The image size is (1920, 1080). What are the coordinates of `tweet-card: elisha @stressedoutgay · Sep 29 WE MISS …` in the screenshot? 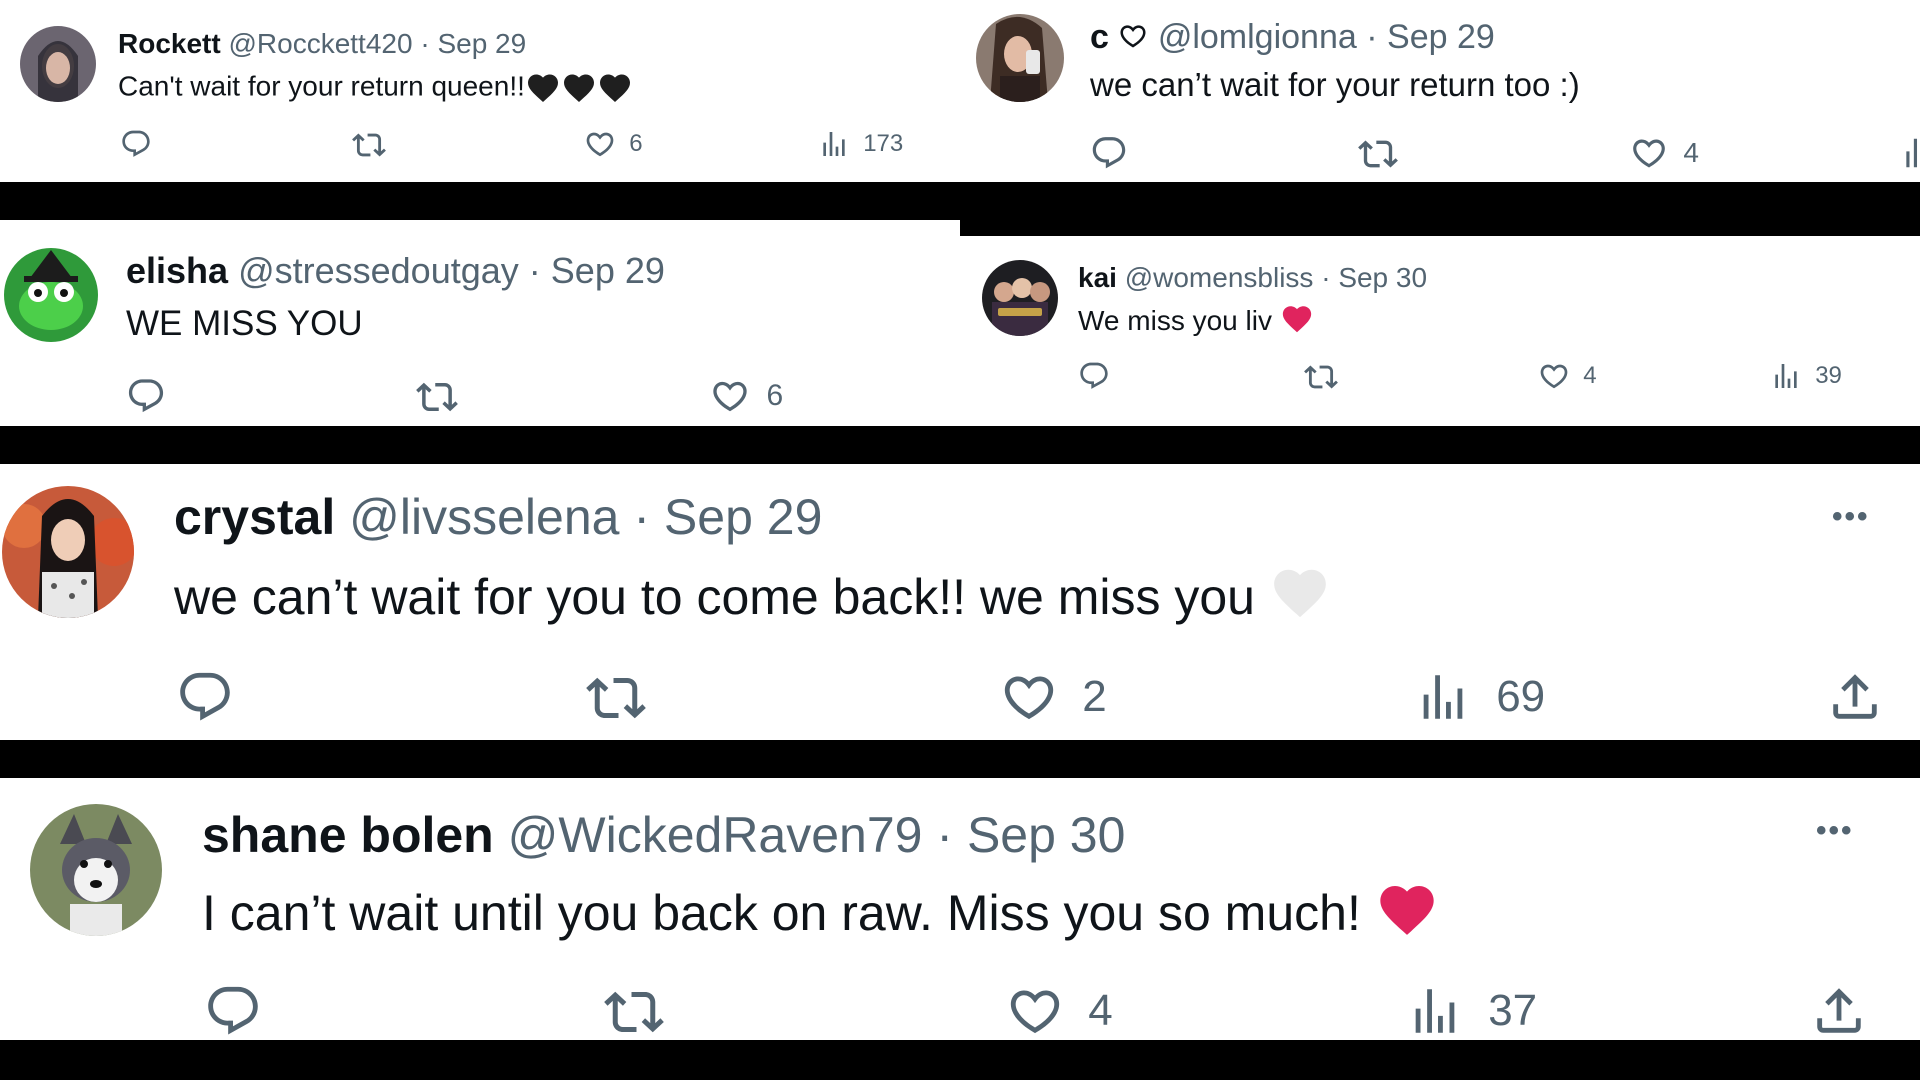 It's located at (480, 323).